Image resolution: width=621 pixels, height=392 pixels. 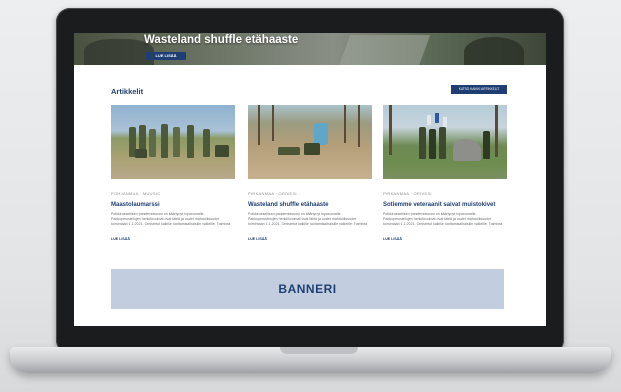 What do you see at coordinates (221, 40) in the screenshot?
I see `hero-title: Wasteland shuffle etähaaste` at bounding box center [221, 40].